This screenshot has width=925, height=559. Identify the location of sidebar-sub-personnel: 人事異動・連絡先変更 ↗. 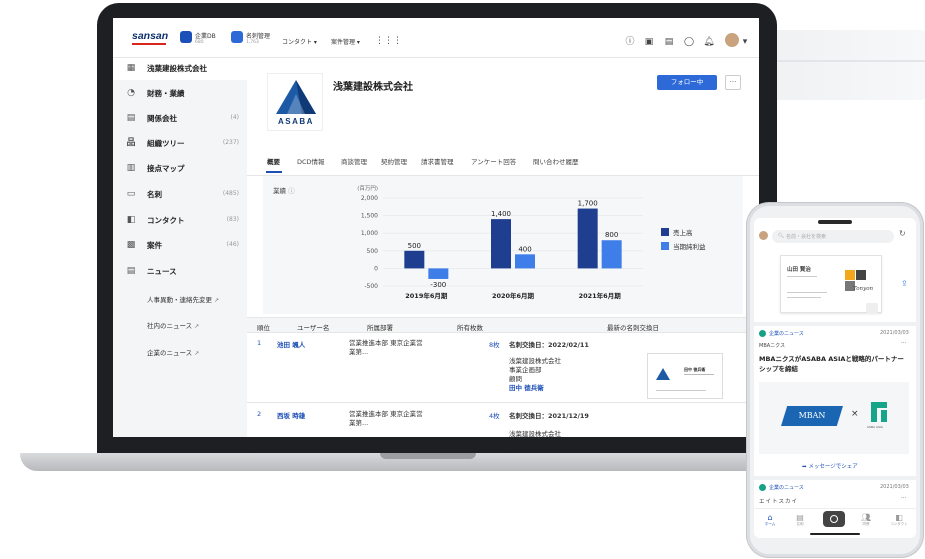
(183, 299).